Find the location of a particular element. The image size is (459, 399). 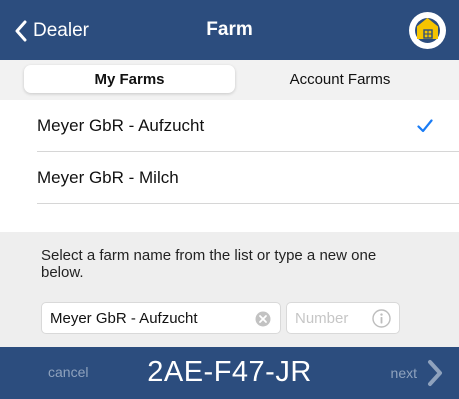

checkmark-icon is located at coordinates (425, 126).